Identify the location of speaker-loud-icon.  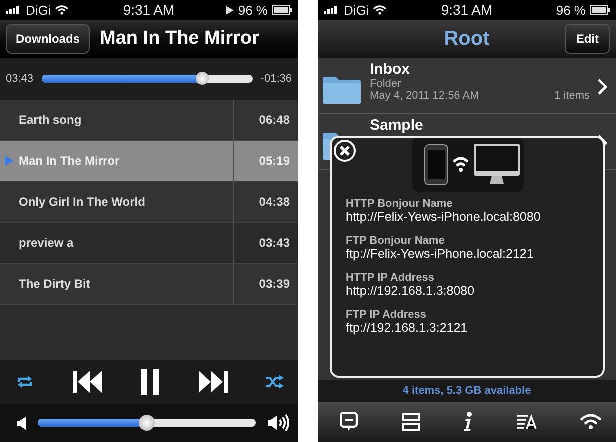
(279, 423).